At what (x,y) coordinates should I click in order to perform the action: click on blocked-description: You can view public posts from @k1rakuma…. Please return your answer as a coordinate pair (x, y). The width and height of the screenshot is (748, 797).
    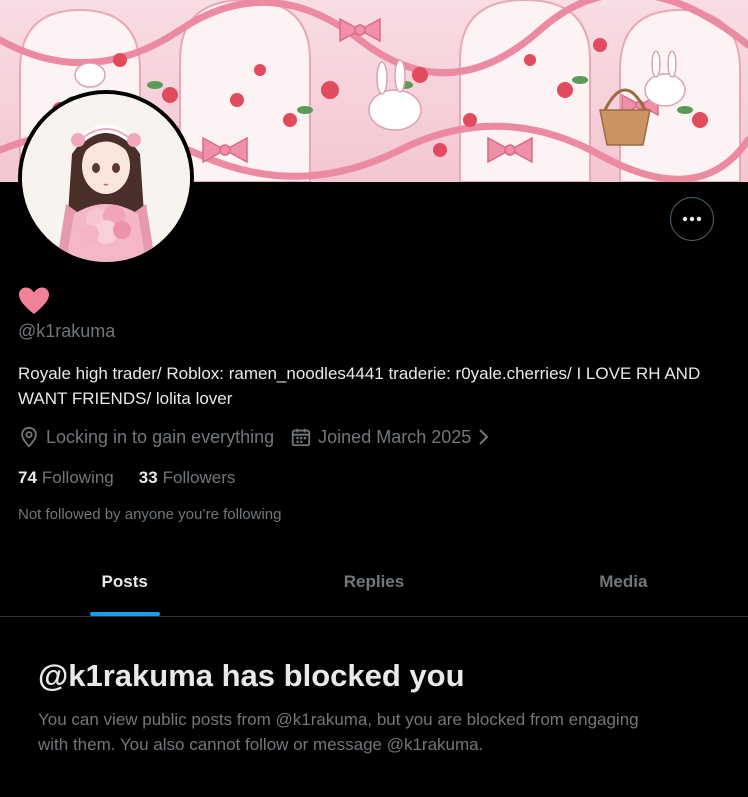
    Looking at the image, I should click on (338, 732).